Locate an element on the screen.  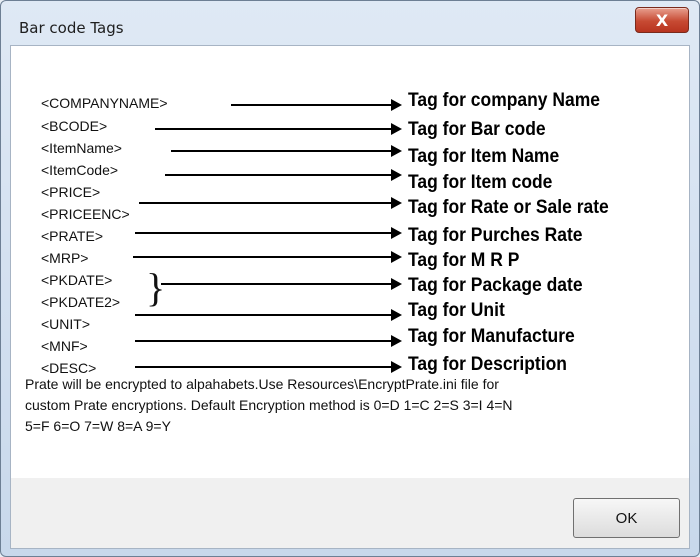
close-button: X is located at coordinates (662, 20).